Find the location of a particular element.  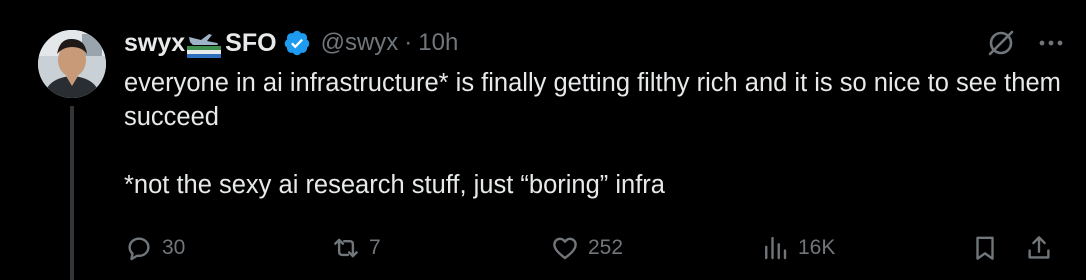

share-button is located at coordinates (1039, 248).